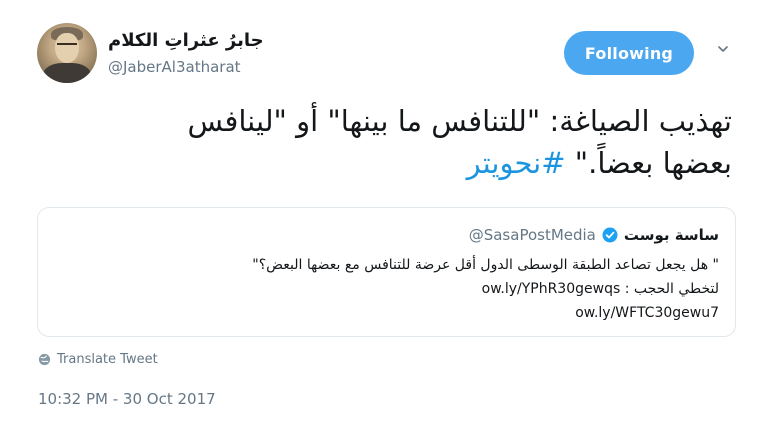  What do you see at coordinates (44, 359) in the screenshot?
I see `globe-icon` at bounding box center [44, 359].